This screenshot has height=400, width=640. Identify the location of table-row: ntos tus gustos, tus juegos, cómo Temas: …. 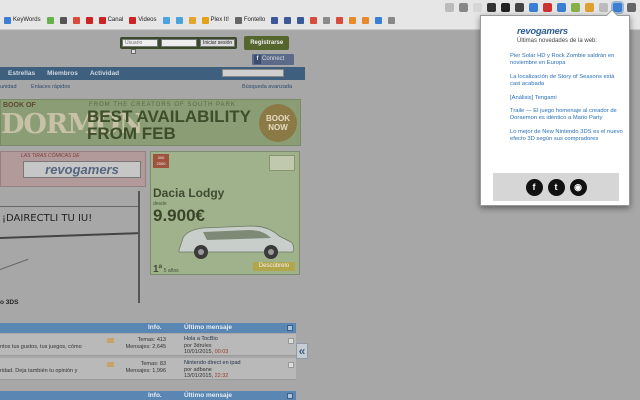
(148, 345).